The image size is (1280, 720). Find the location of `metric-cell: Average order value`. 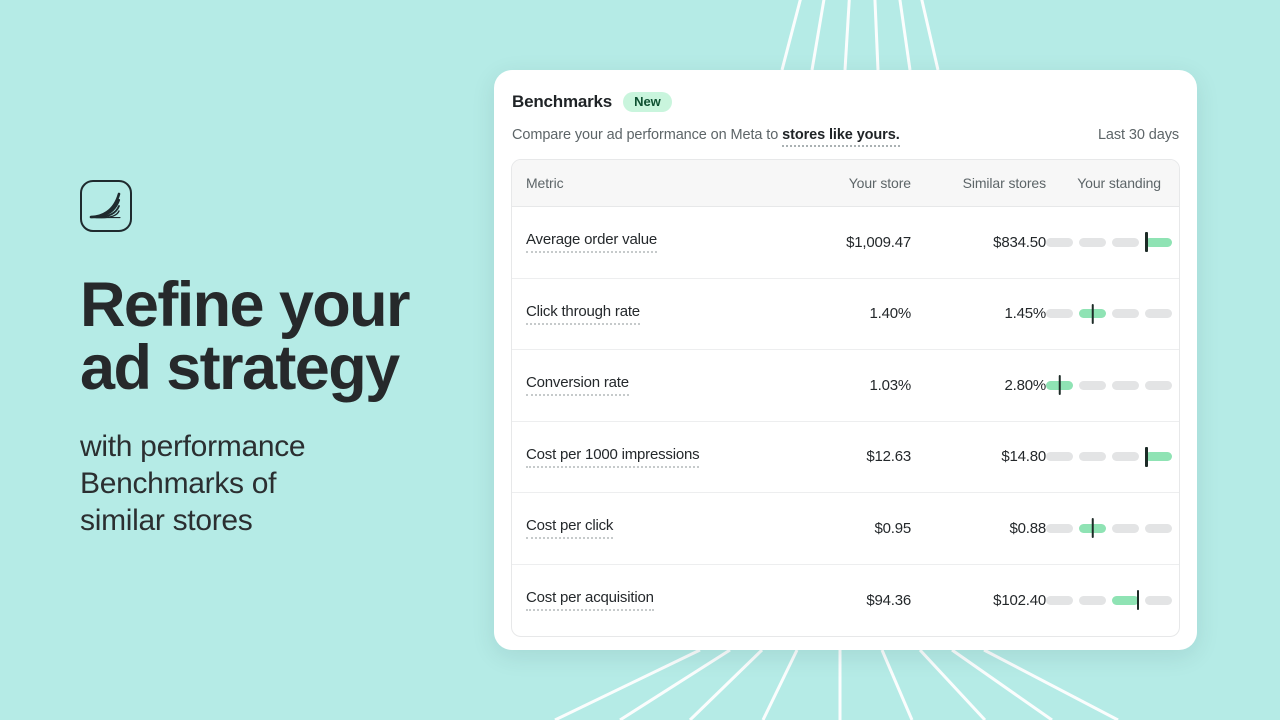

metric-cell: Average order value is located at coordinates (653, 242).